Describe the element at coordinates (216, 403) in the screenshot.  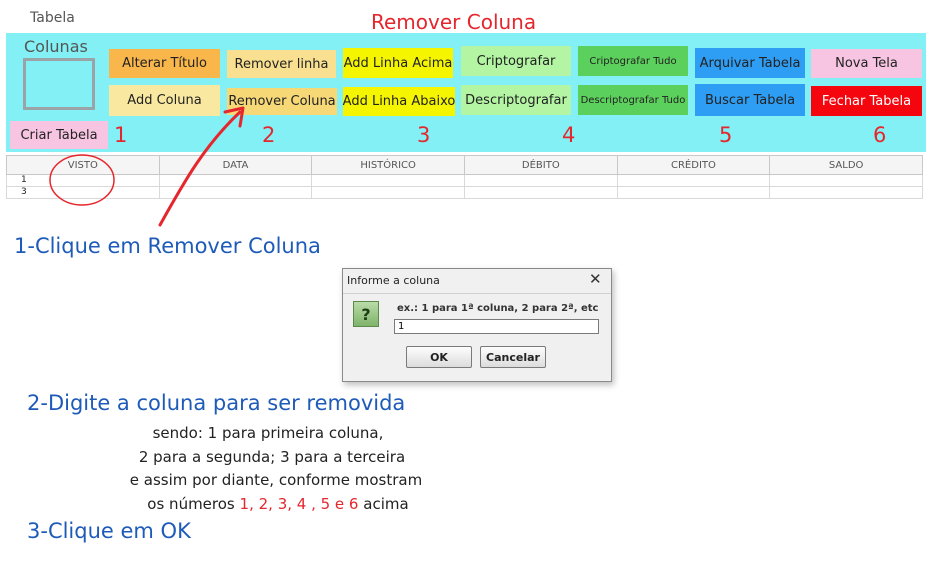
I see `instruction-step-2: 2-Digite a coluna para ser removida` at that location.